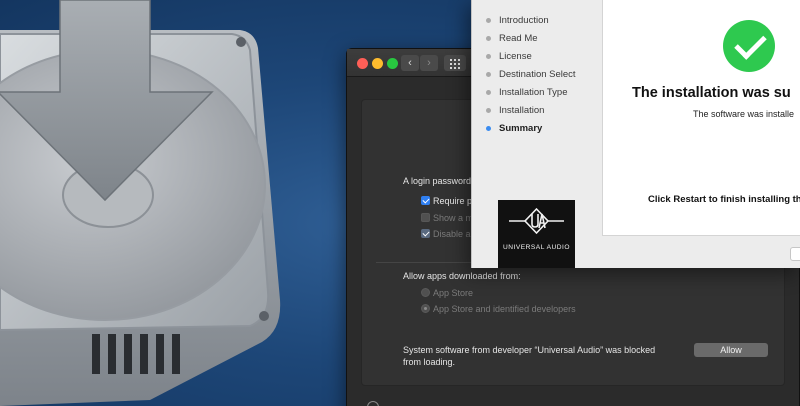  I want to click on disable-auto-login-label: Disable a, so click(452, 234).